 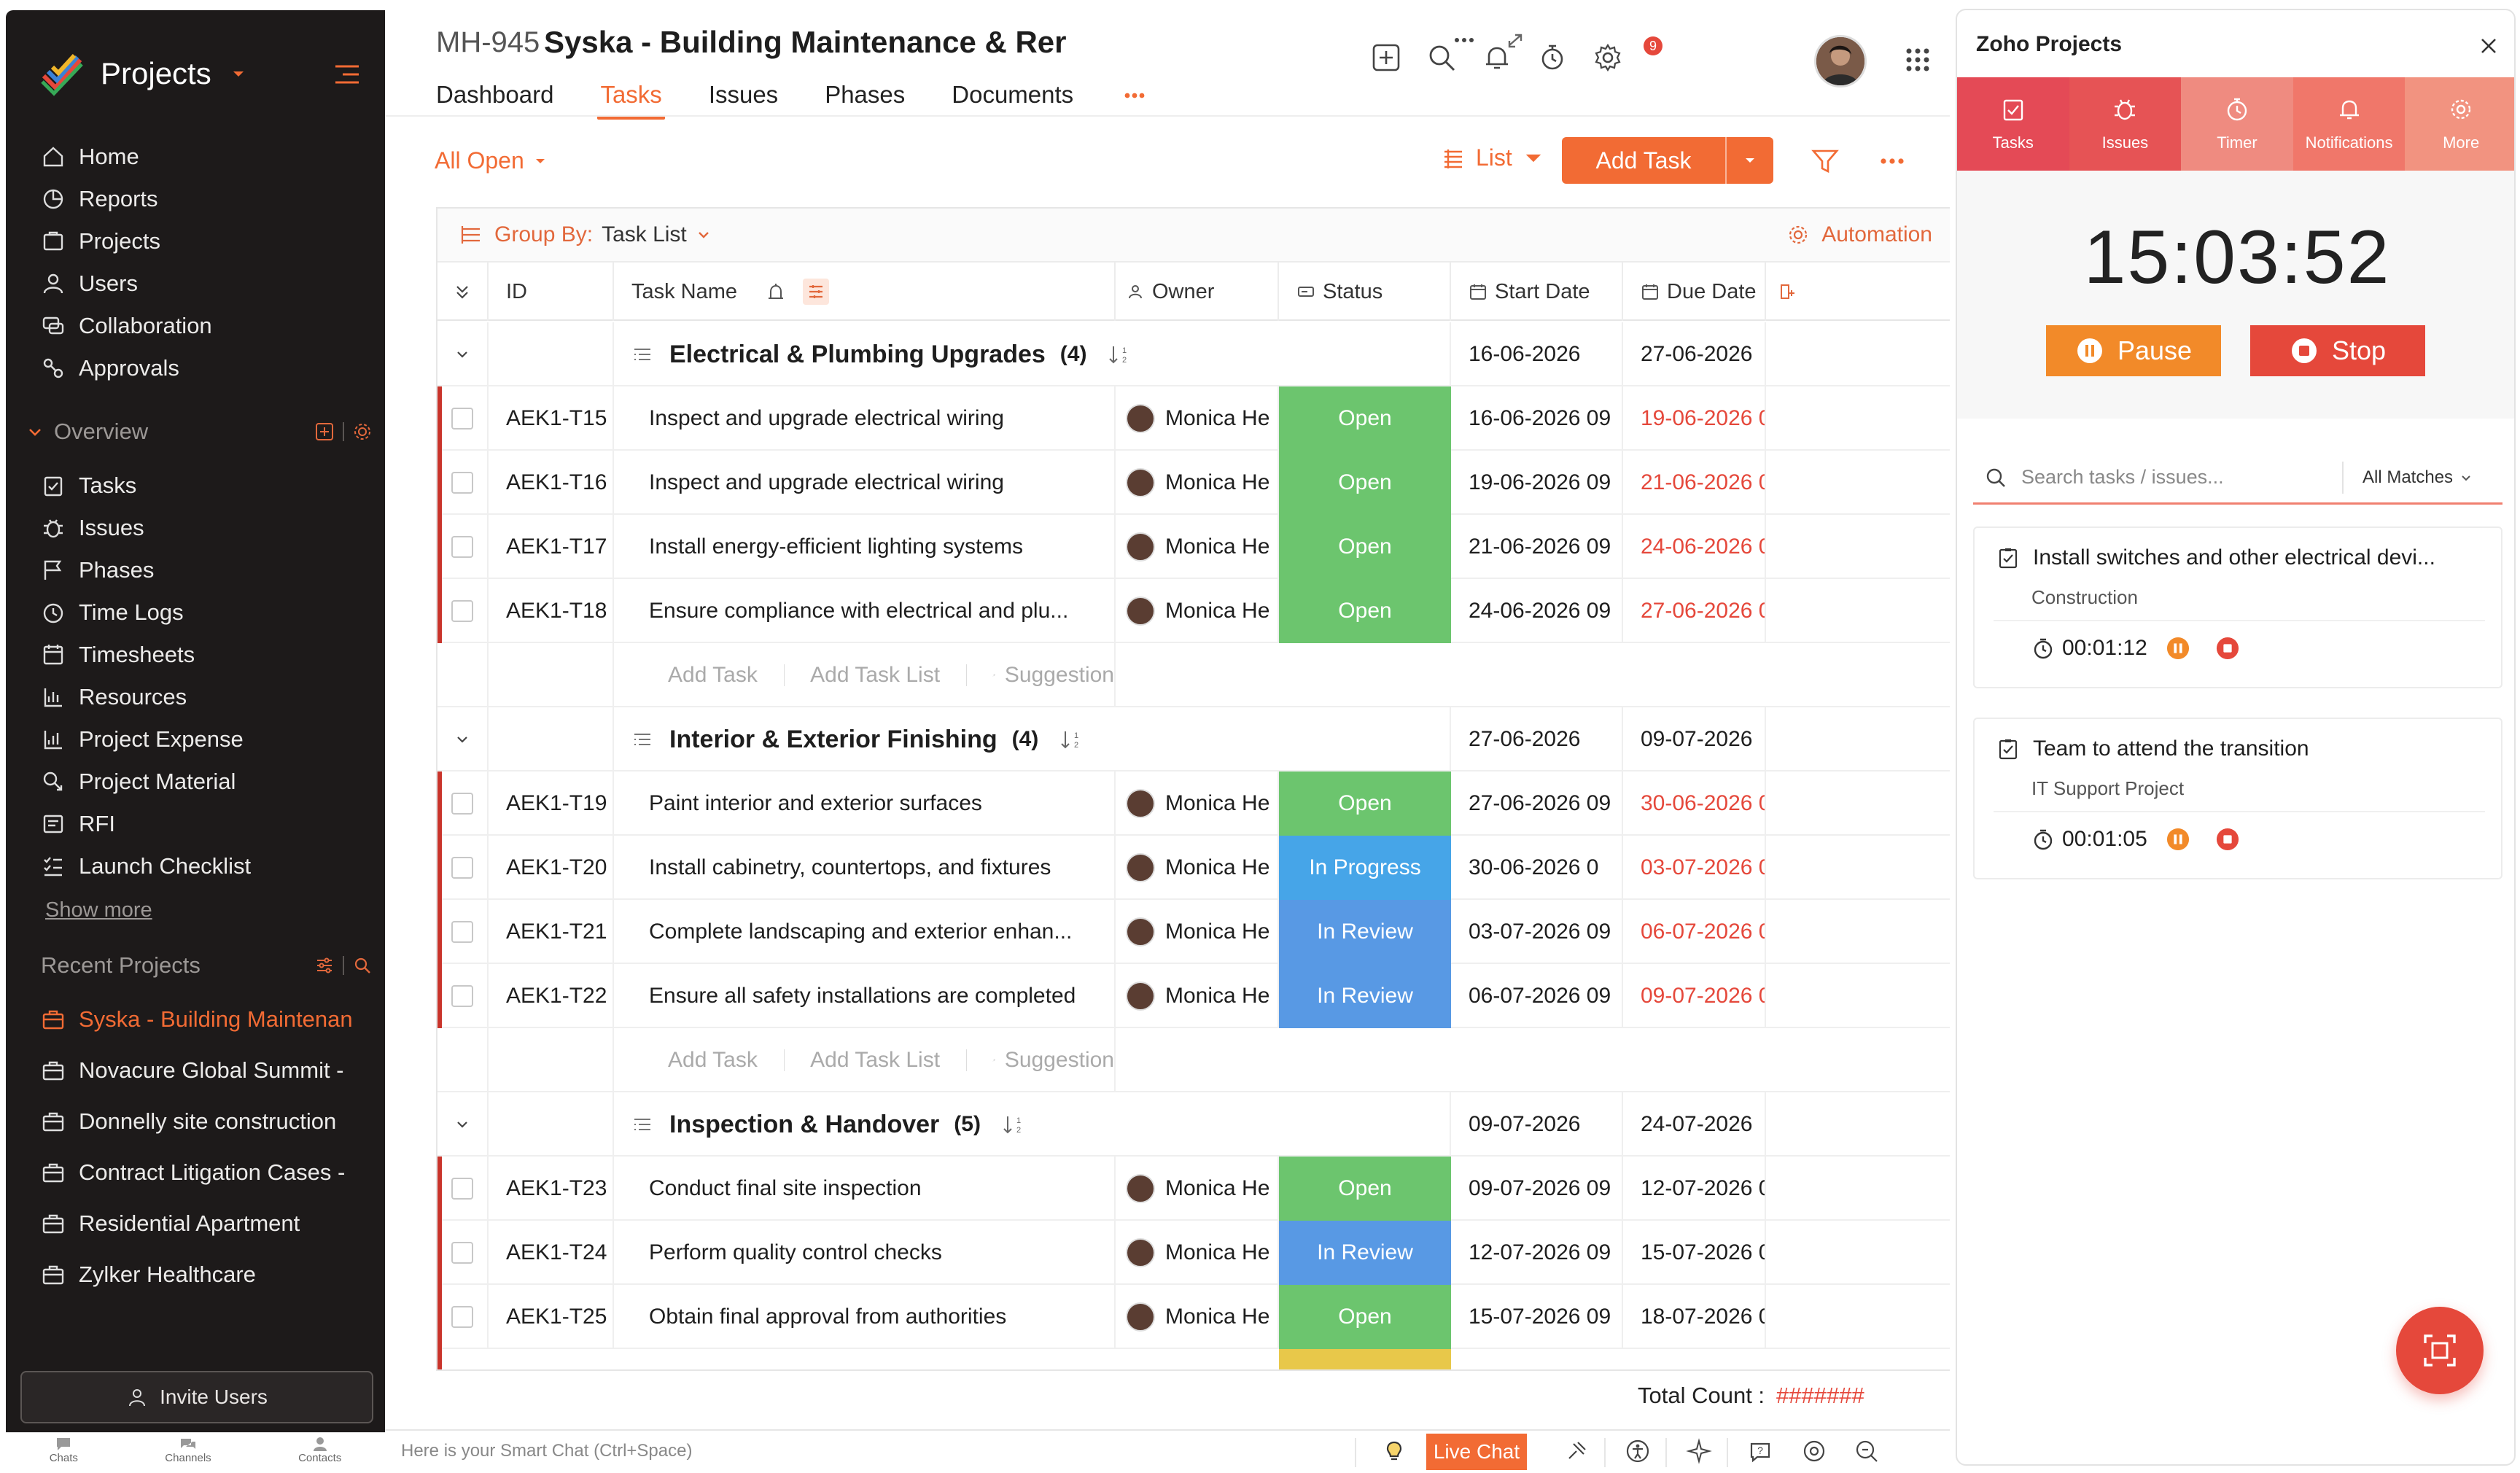 I want to click on close-icon, so click(x=2489, y=46).